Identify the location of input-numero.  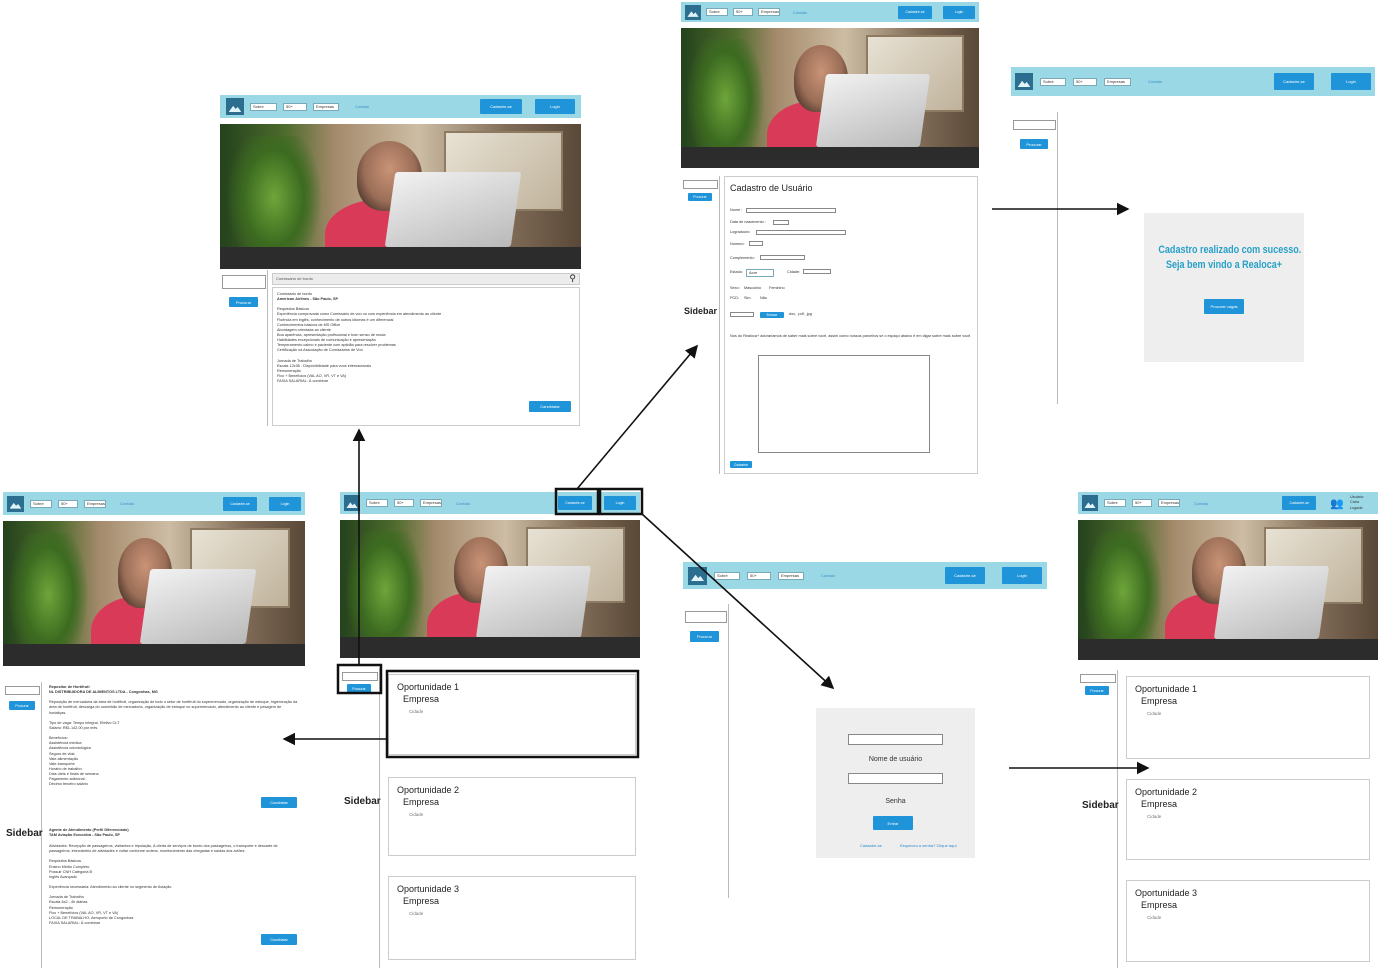
(756, 243).